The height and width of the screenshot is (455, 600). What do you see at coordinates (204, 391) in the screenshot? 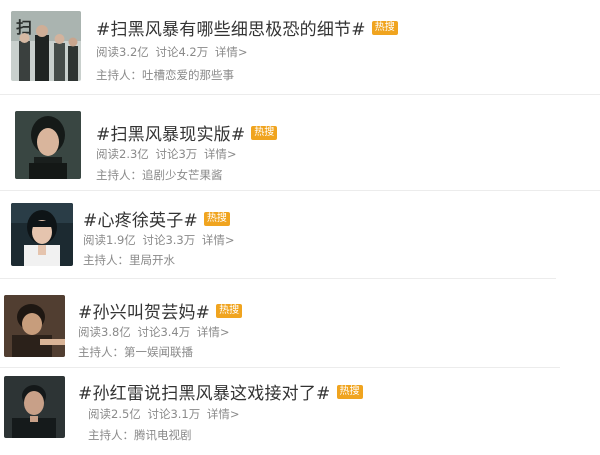
I see `topic-title-link: #孙红雷说扫黑风暴这戏接对了#` at bounding box center [204, 391].